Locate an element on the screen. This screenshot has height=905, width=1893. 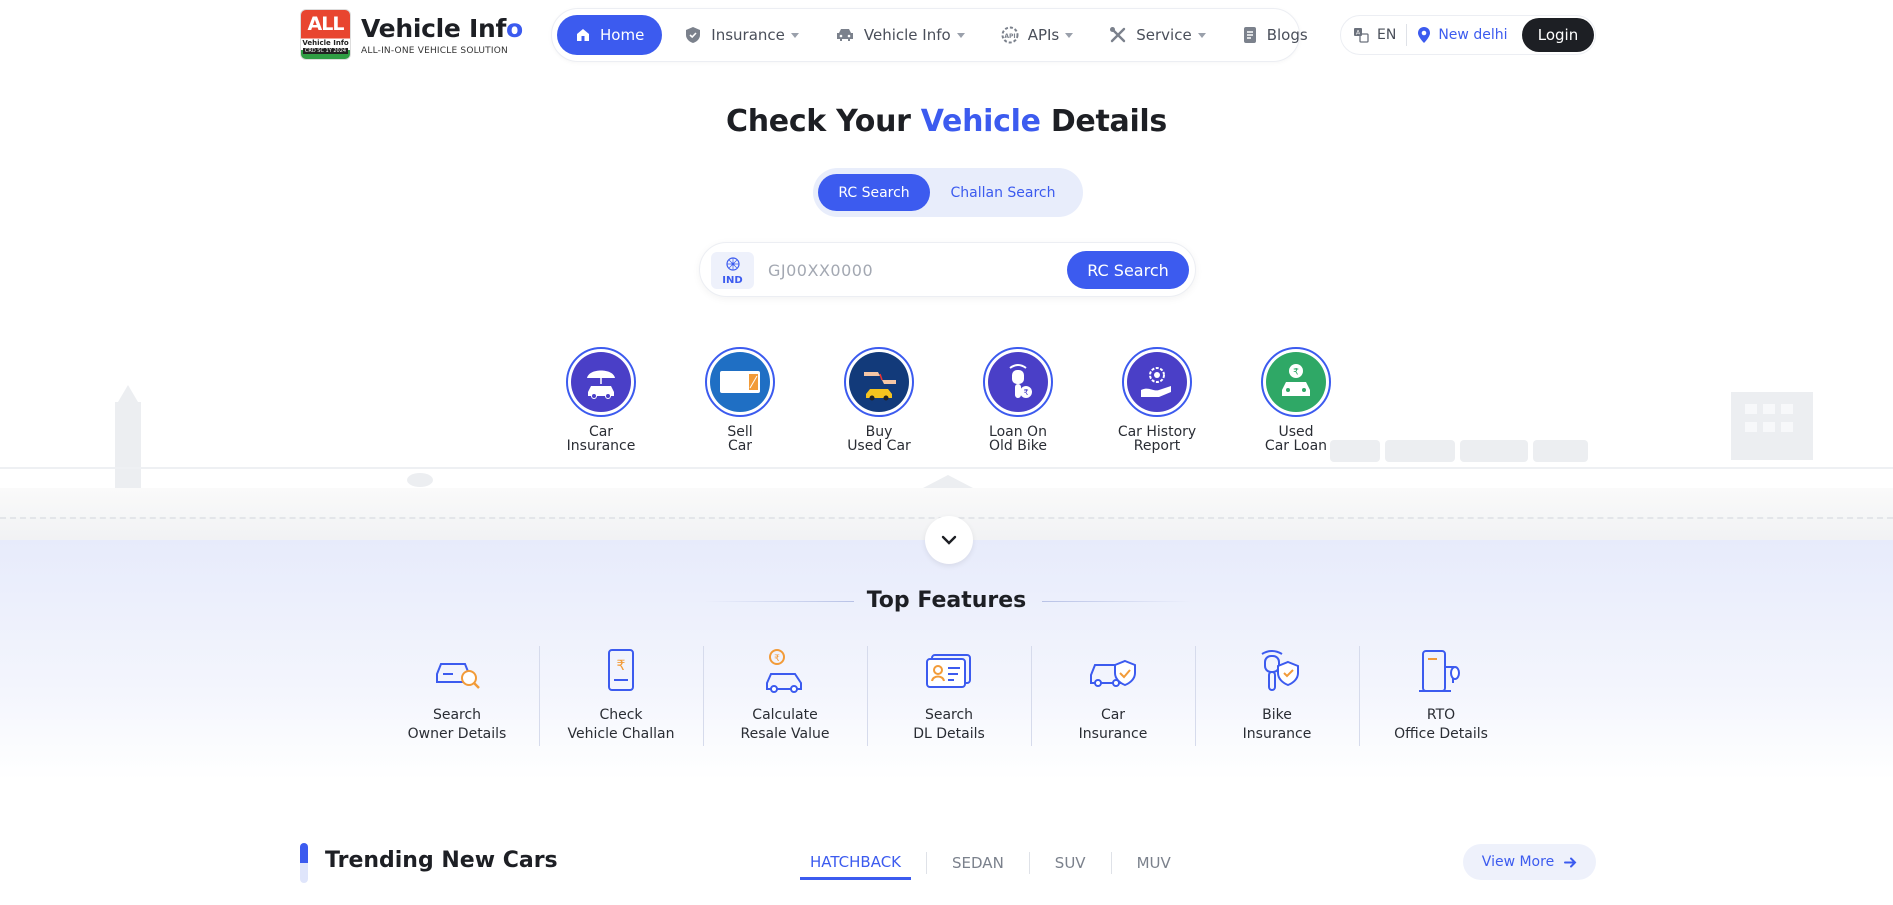
nav-label-service: Service is located at coordinates (1164, 35).